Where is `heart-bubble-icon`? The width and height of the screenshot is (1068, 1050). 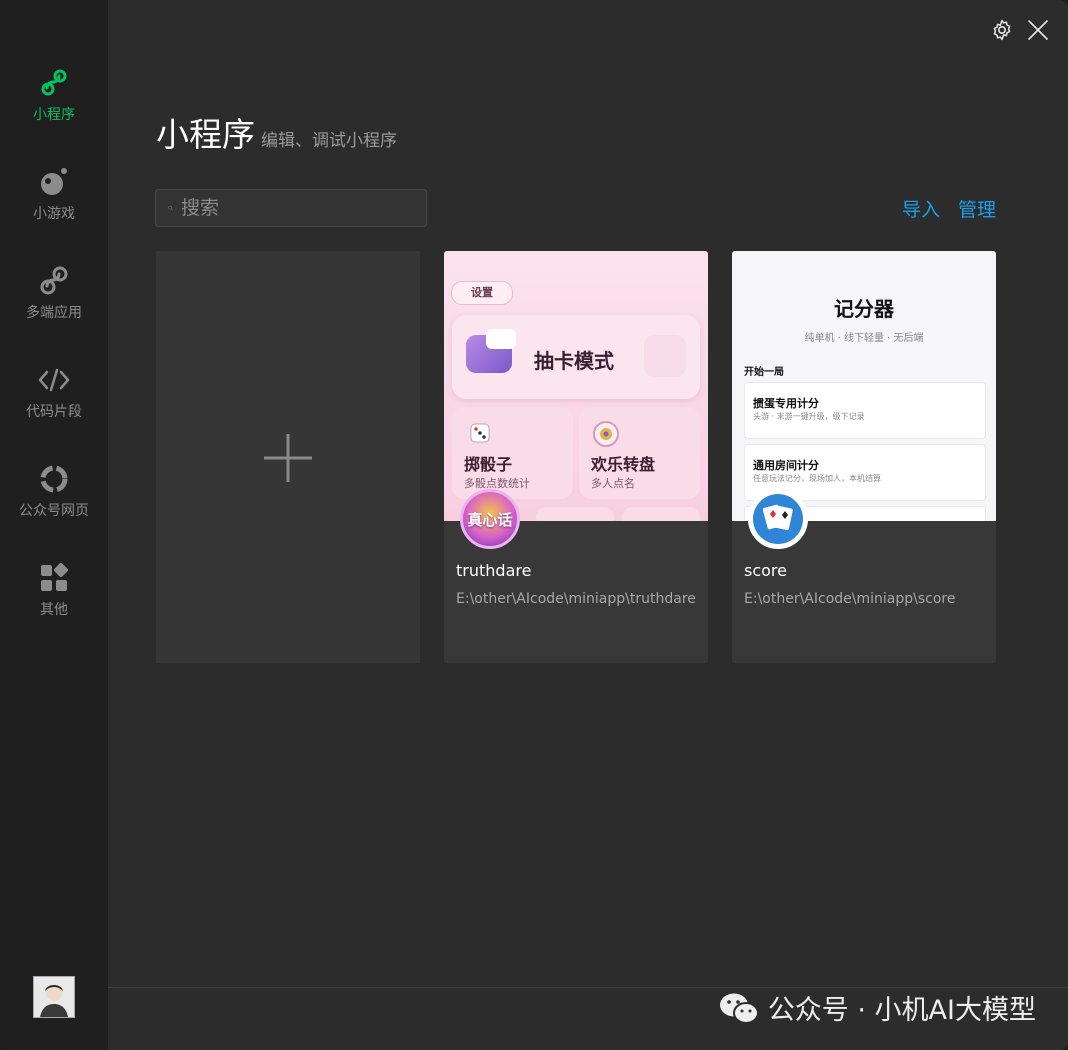
heart-bubble-icon is located at coordinates (501, 339).